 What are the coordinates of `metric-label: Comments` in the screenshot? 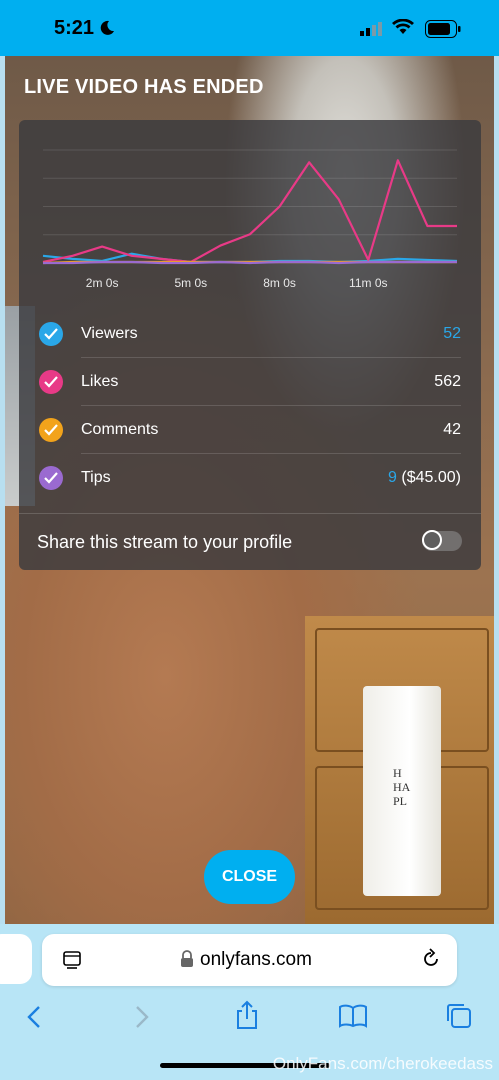 It's located at (120, 429).